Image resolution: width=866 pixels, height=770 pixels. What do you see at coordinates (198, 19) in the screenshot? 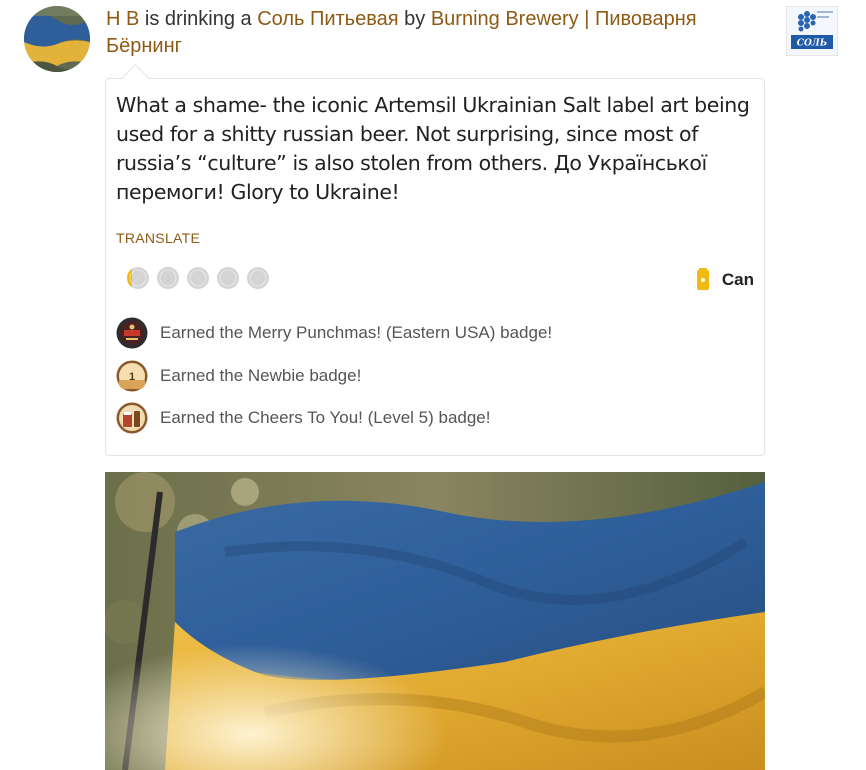
I see `drinking-text: is drinking a` at bounding box center [198, 19].